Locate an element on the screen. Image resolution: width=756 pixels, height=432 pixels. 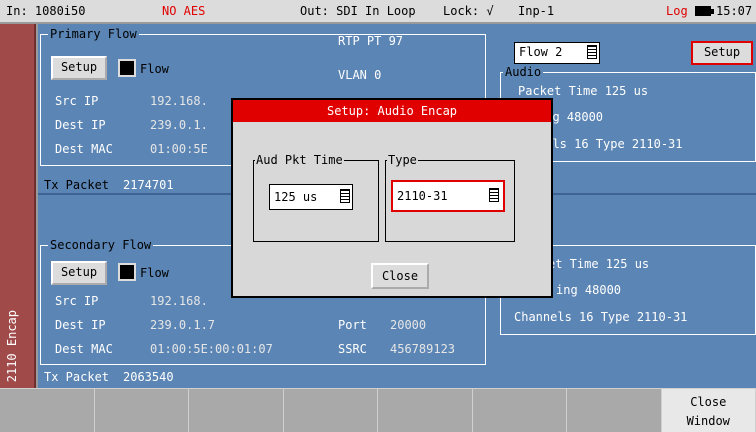
primary-src-ip: 192.168. is located at coordinates (179, 101).